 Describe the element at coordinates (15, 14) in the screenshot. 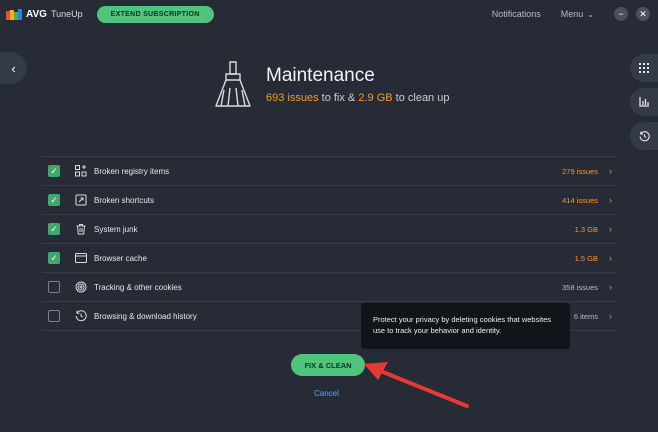

I see `avg-logo-icon` at that location.